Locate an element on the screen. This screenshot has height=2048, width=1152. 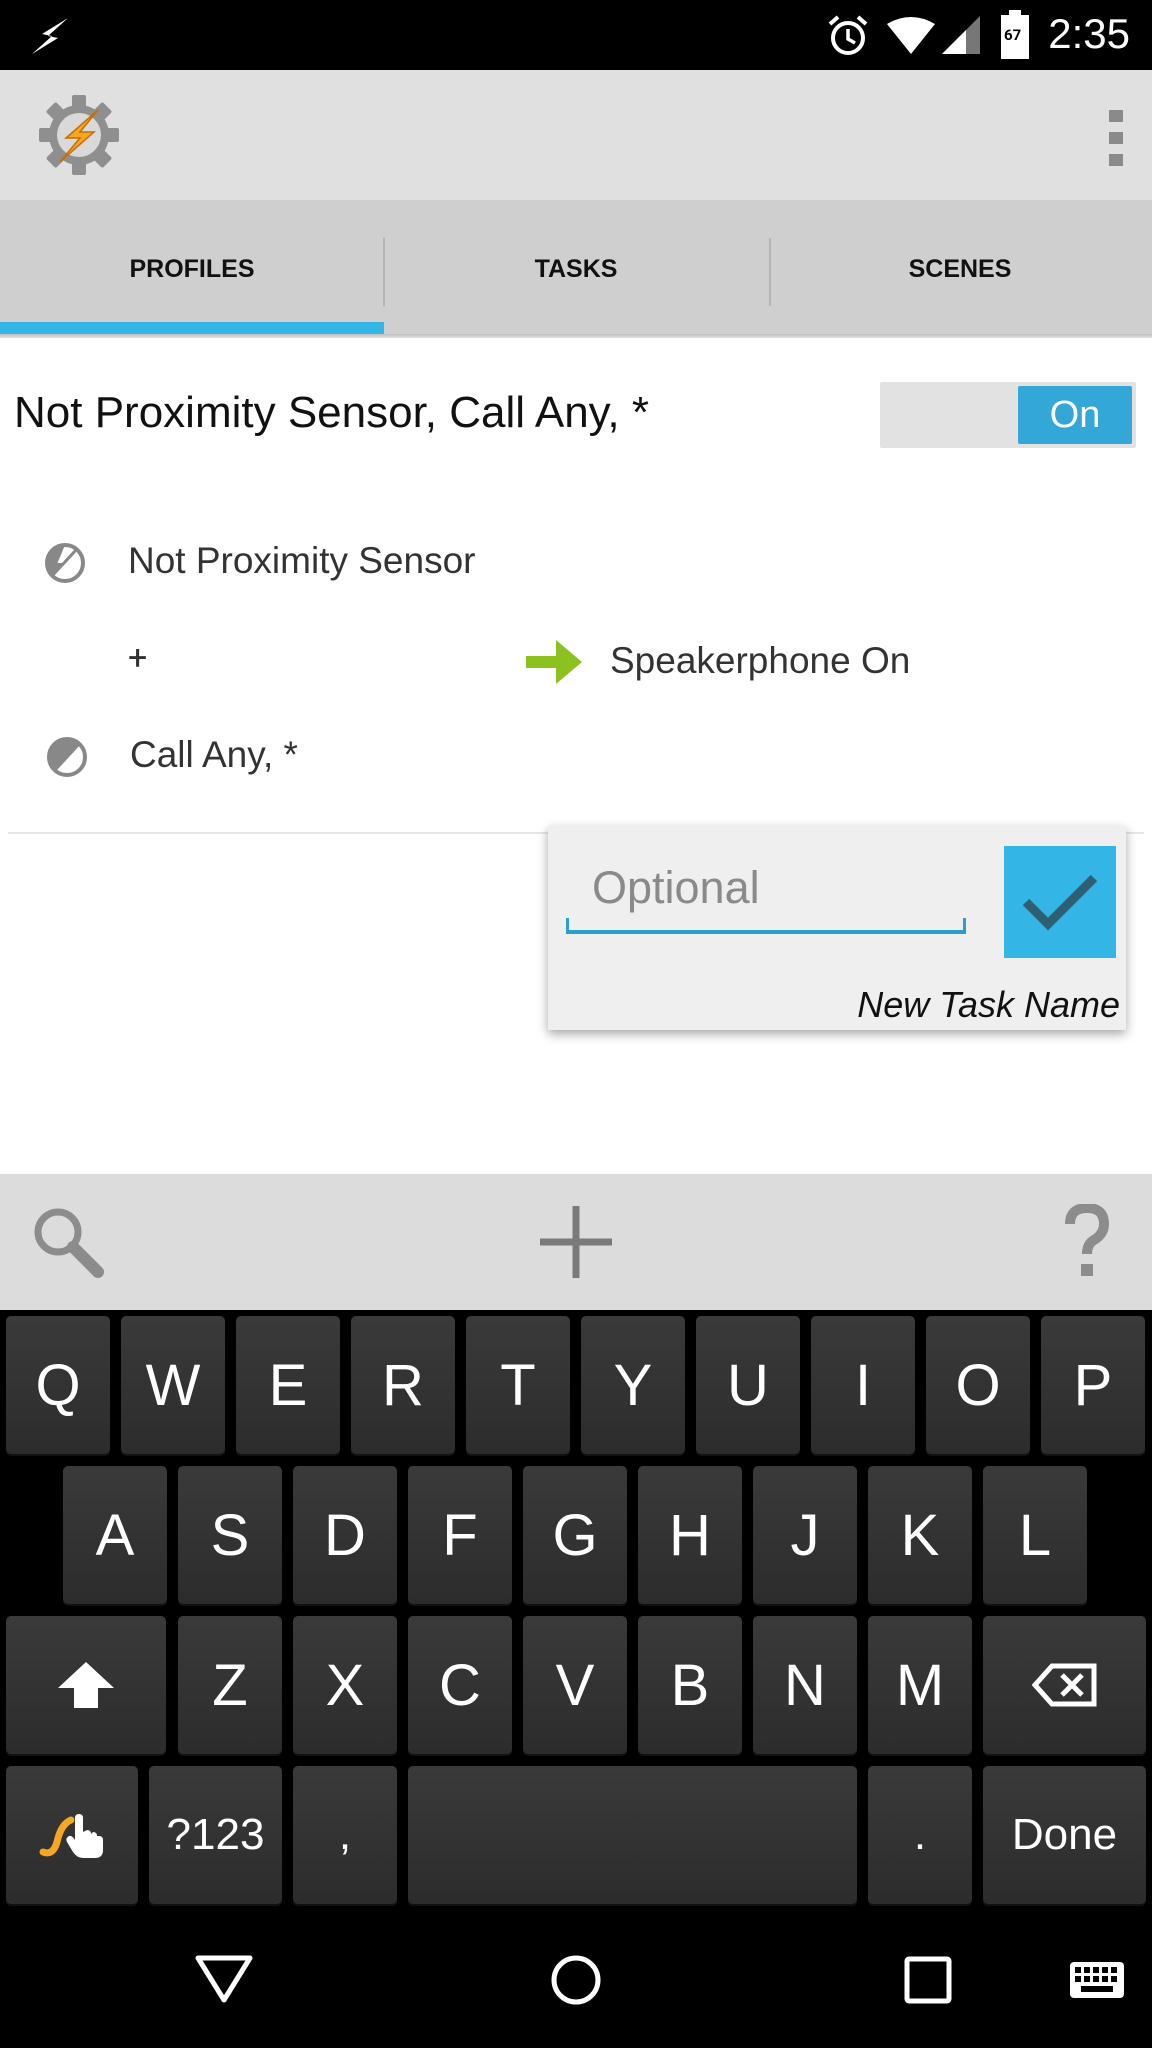
key-h: H is located at coordinates (690, 1535).